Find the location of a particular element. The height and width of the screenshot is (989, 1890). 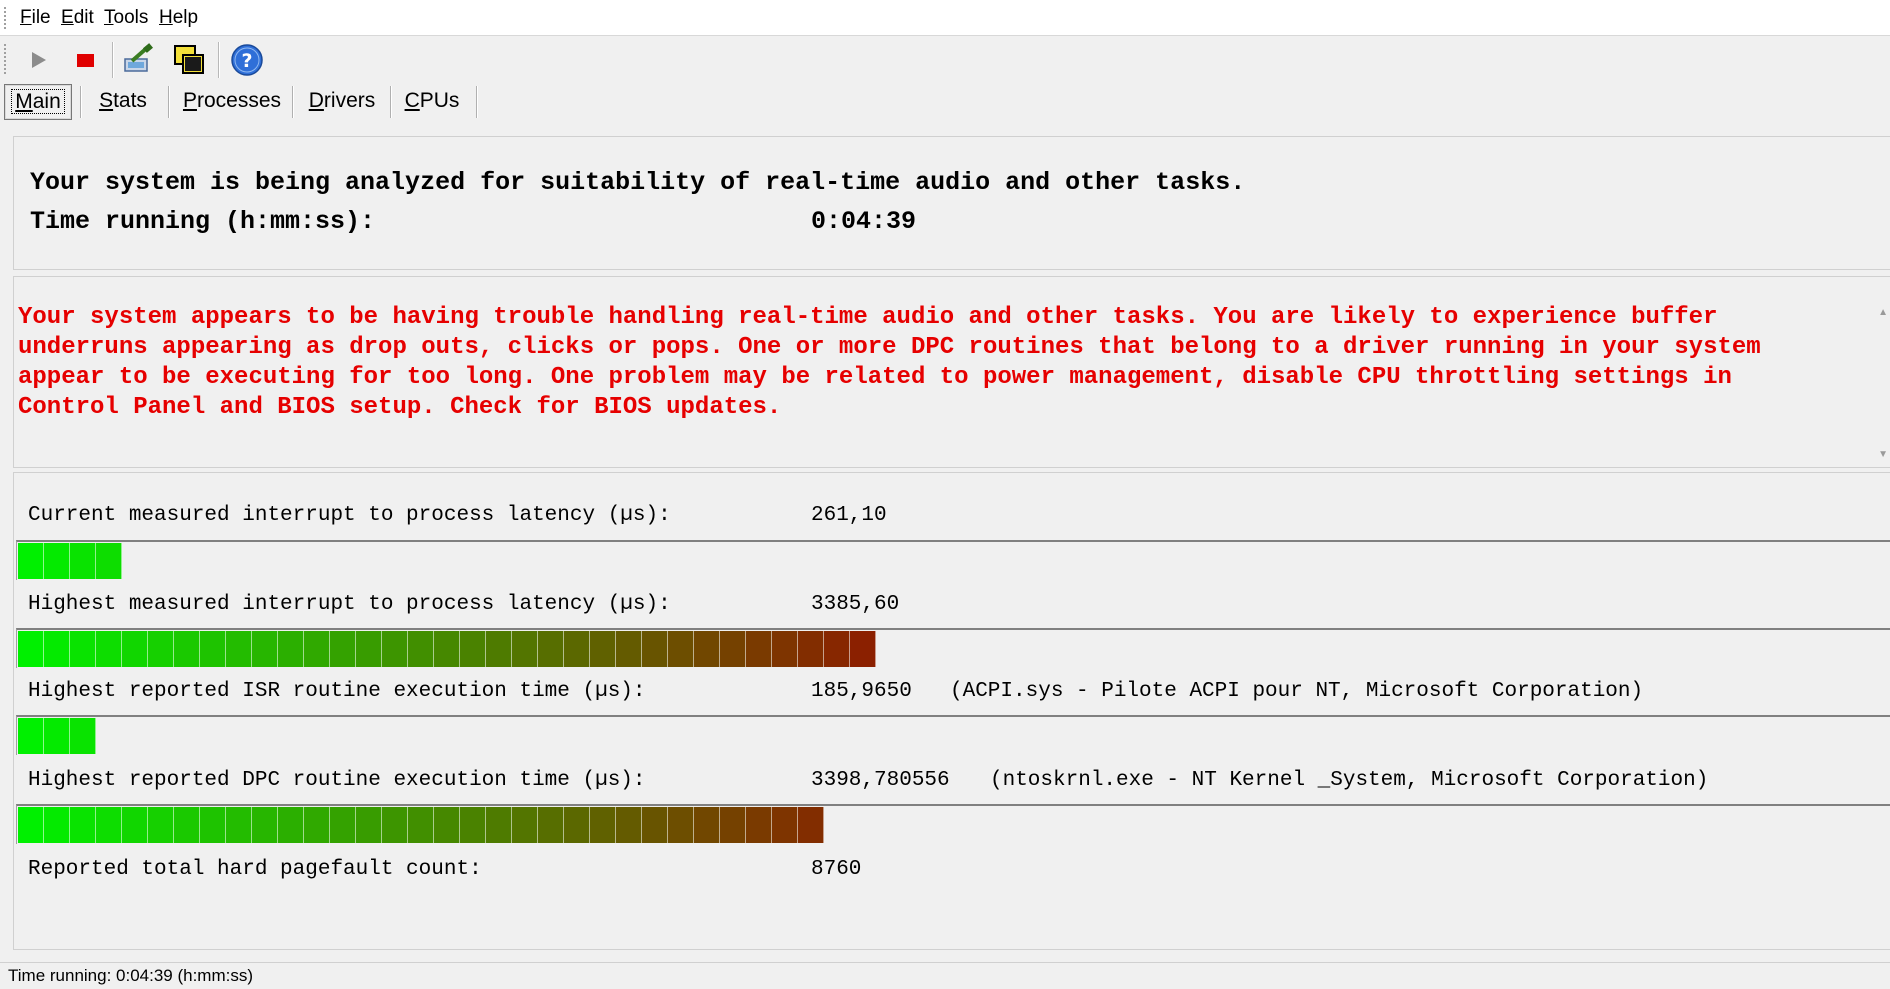

play-button is located at coordinates (38, 60).